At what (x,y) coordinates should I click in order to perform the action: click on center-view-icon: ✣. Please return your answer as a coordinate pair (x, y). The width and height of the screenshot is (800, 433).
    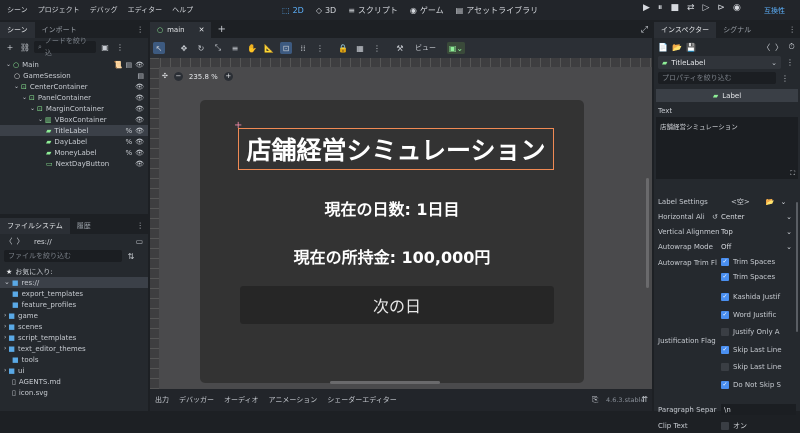
    Looking at the image, I should click on (165, 76).